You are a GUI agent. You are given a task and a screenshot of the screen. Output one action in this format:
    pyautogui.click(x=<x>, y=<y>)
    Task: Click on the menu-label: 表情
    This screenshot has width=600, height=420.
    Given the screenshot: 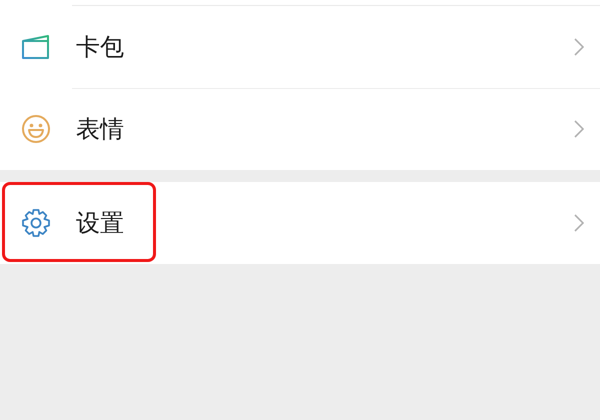 What is the action you would take?
    pyautogui.click(x=100, y=129)
    